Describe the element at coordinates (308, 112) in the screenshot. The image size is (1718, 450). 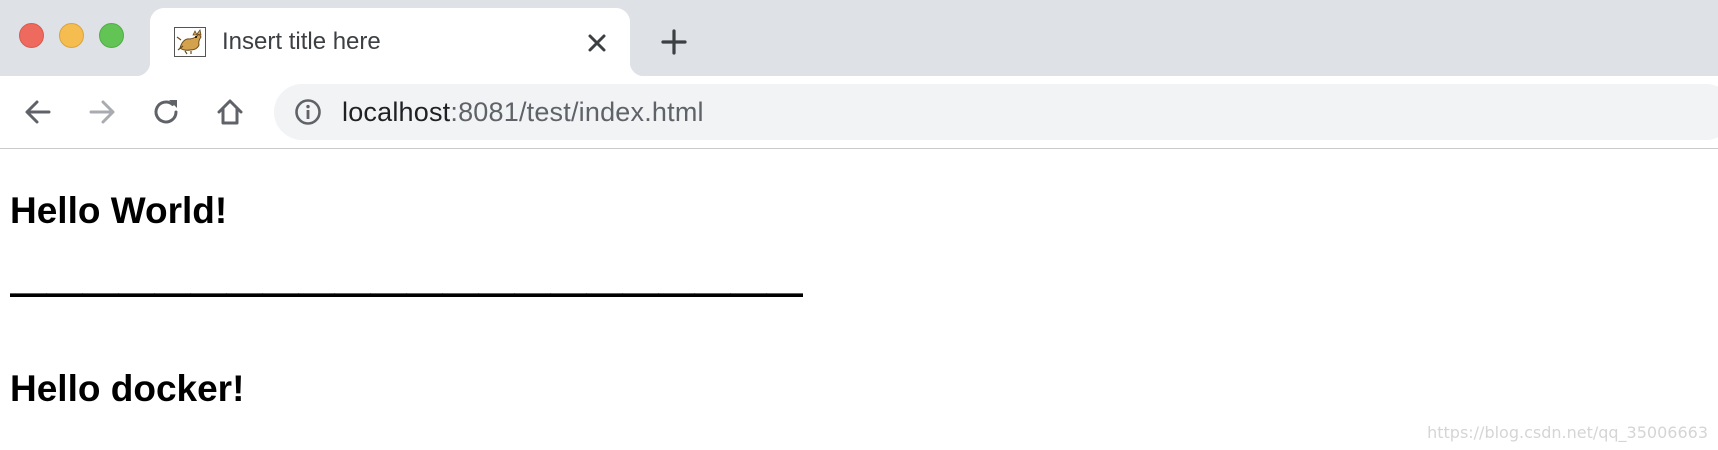
I see `info-icon` at that location.